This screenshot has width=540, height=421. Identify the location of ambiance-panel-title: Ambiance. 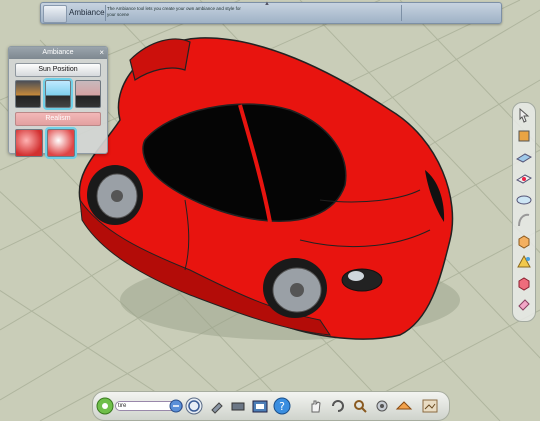
(58, 53).